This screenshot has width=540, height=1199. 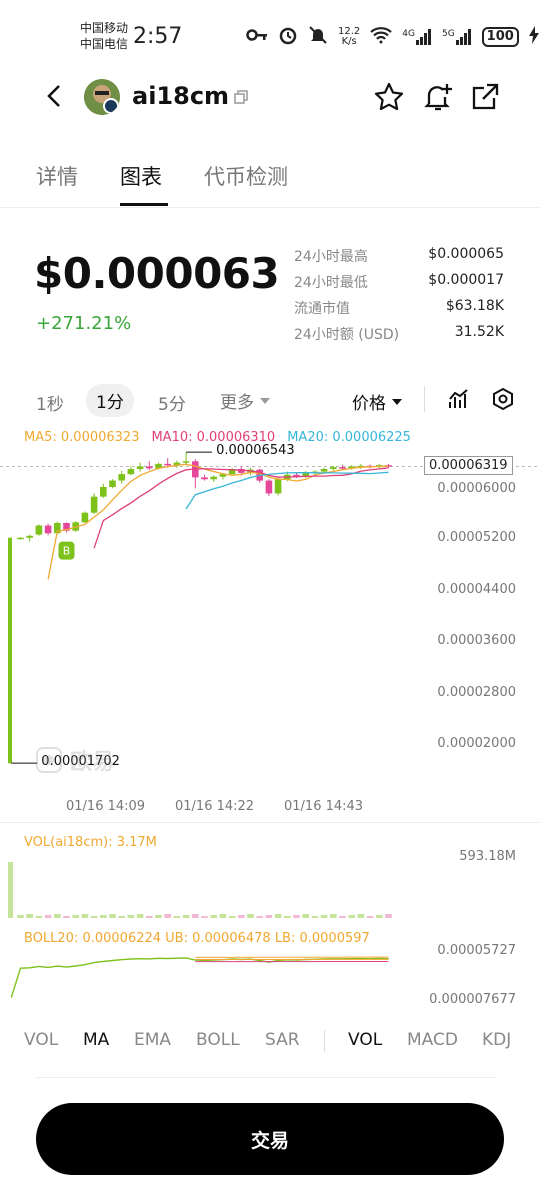 I want to click on y-tick-label: 0.00006000, so click(x=476, y=488).